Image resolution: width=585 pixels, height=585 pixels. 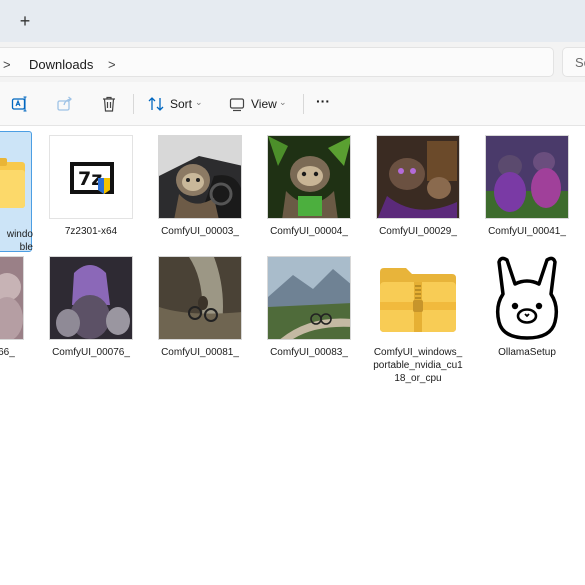 What do you see at coordinates (527, 297) in the screenshot?
I see `ollama-llama-icon` at bounding box center [527, 297].